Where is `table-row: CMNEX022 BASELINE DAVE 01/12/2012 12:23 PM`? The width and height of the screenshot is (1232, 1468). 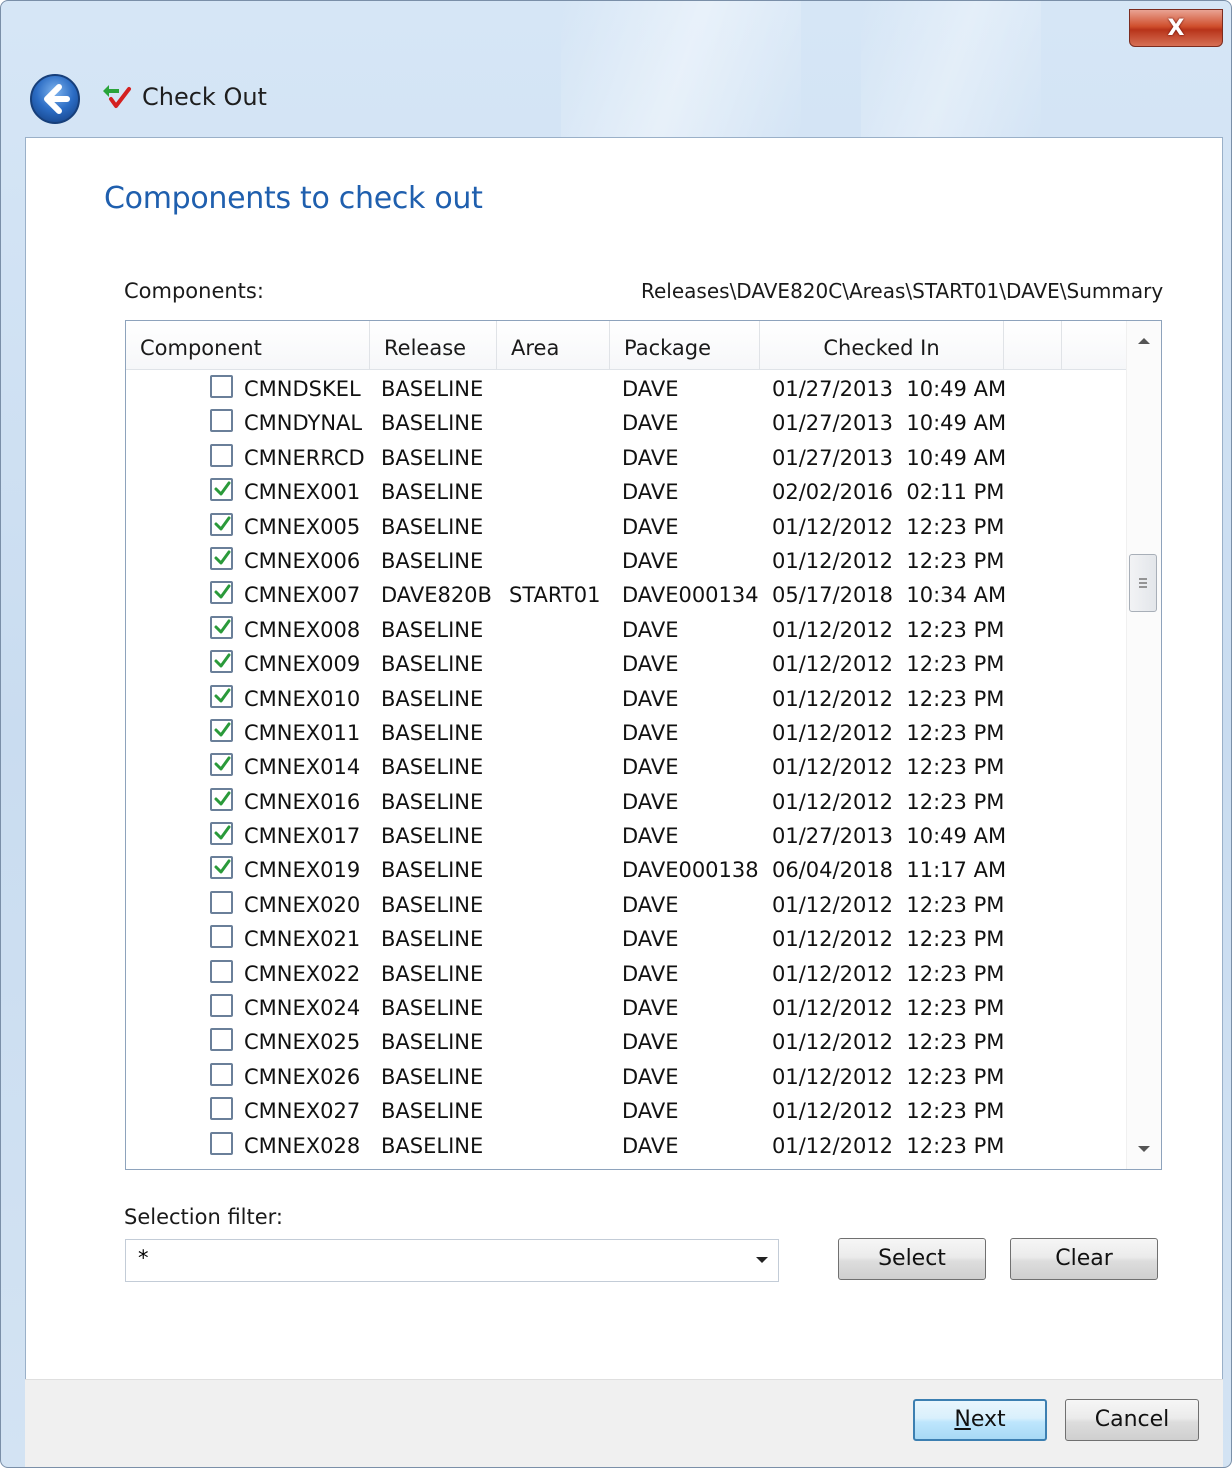 table-row: CMNEX022 BASELINE DAVE 01/12/2012 12:23 PM is located at coordinates (626, 975).